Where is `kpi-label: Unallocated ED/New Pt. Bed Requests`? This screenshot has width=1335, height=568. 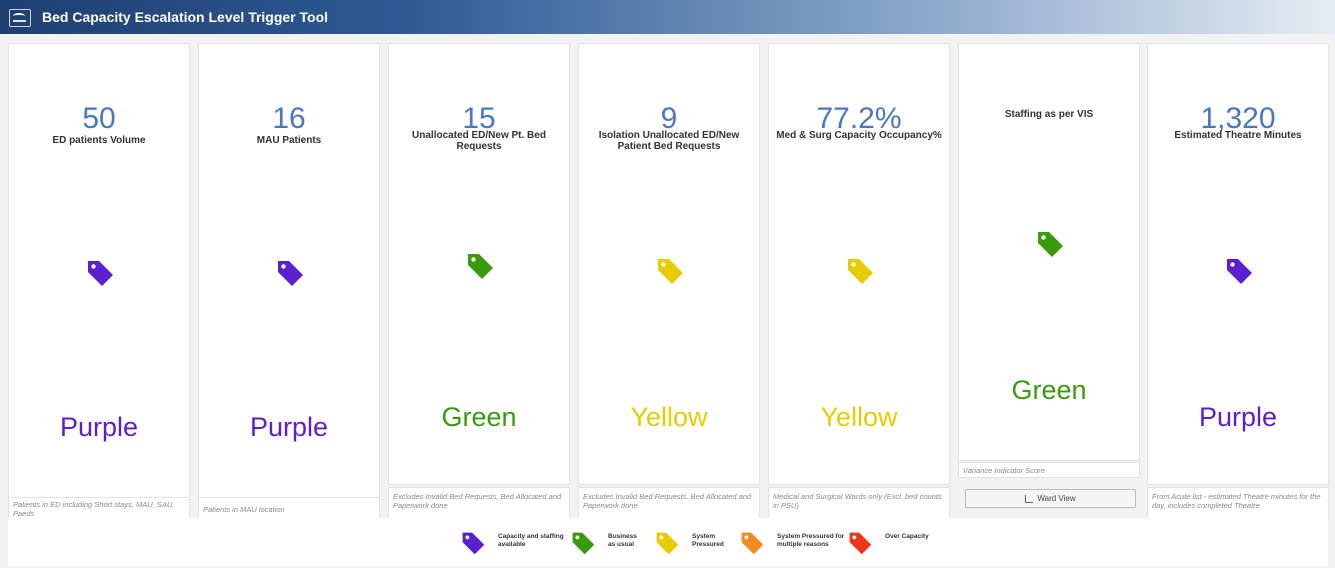
kpi-label: Unallocated ED/New Pt. Bed Requests is located at coordinates (479, 141).